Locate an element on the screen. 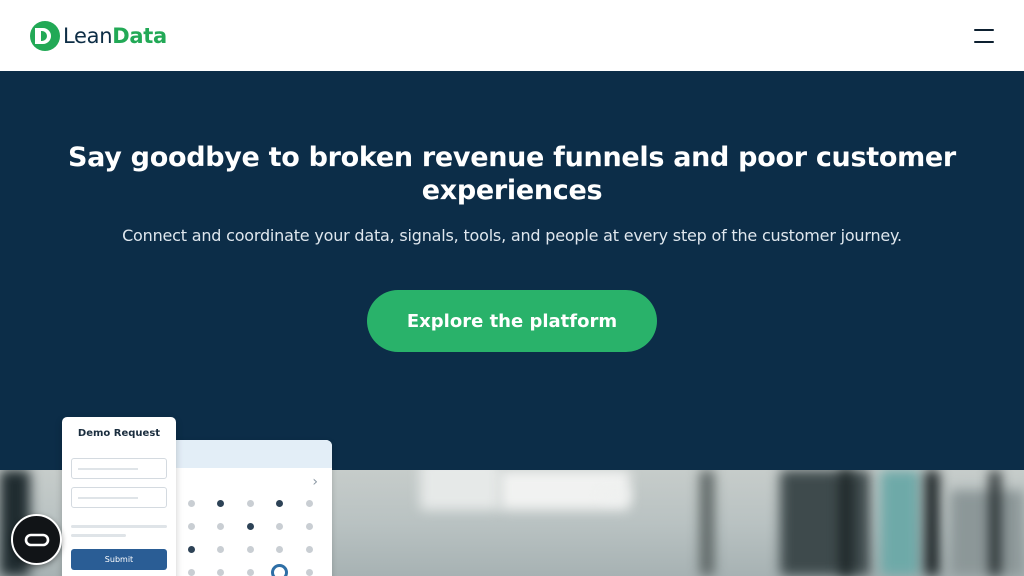 The image size is (1024, 576). leandata-logo: LeanData is located at coordinates (98, 35).